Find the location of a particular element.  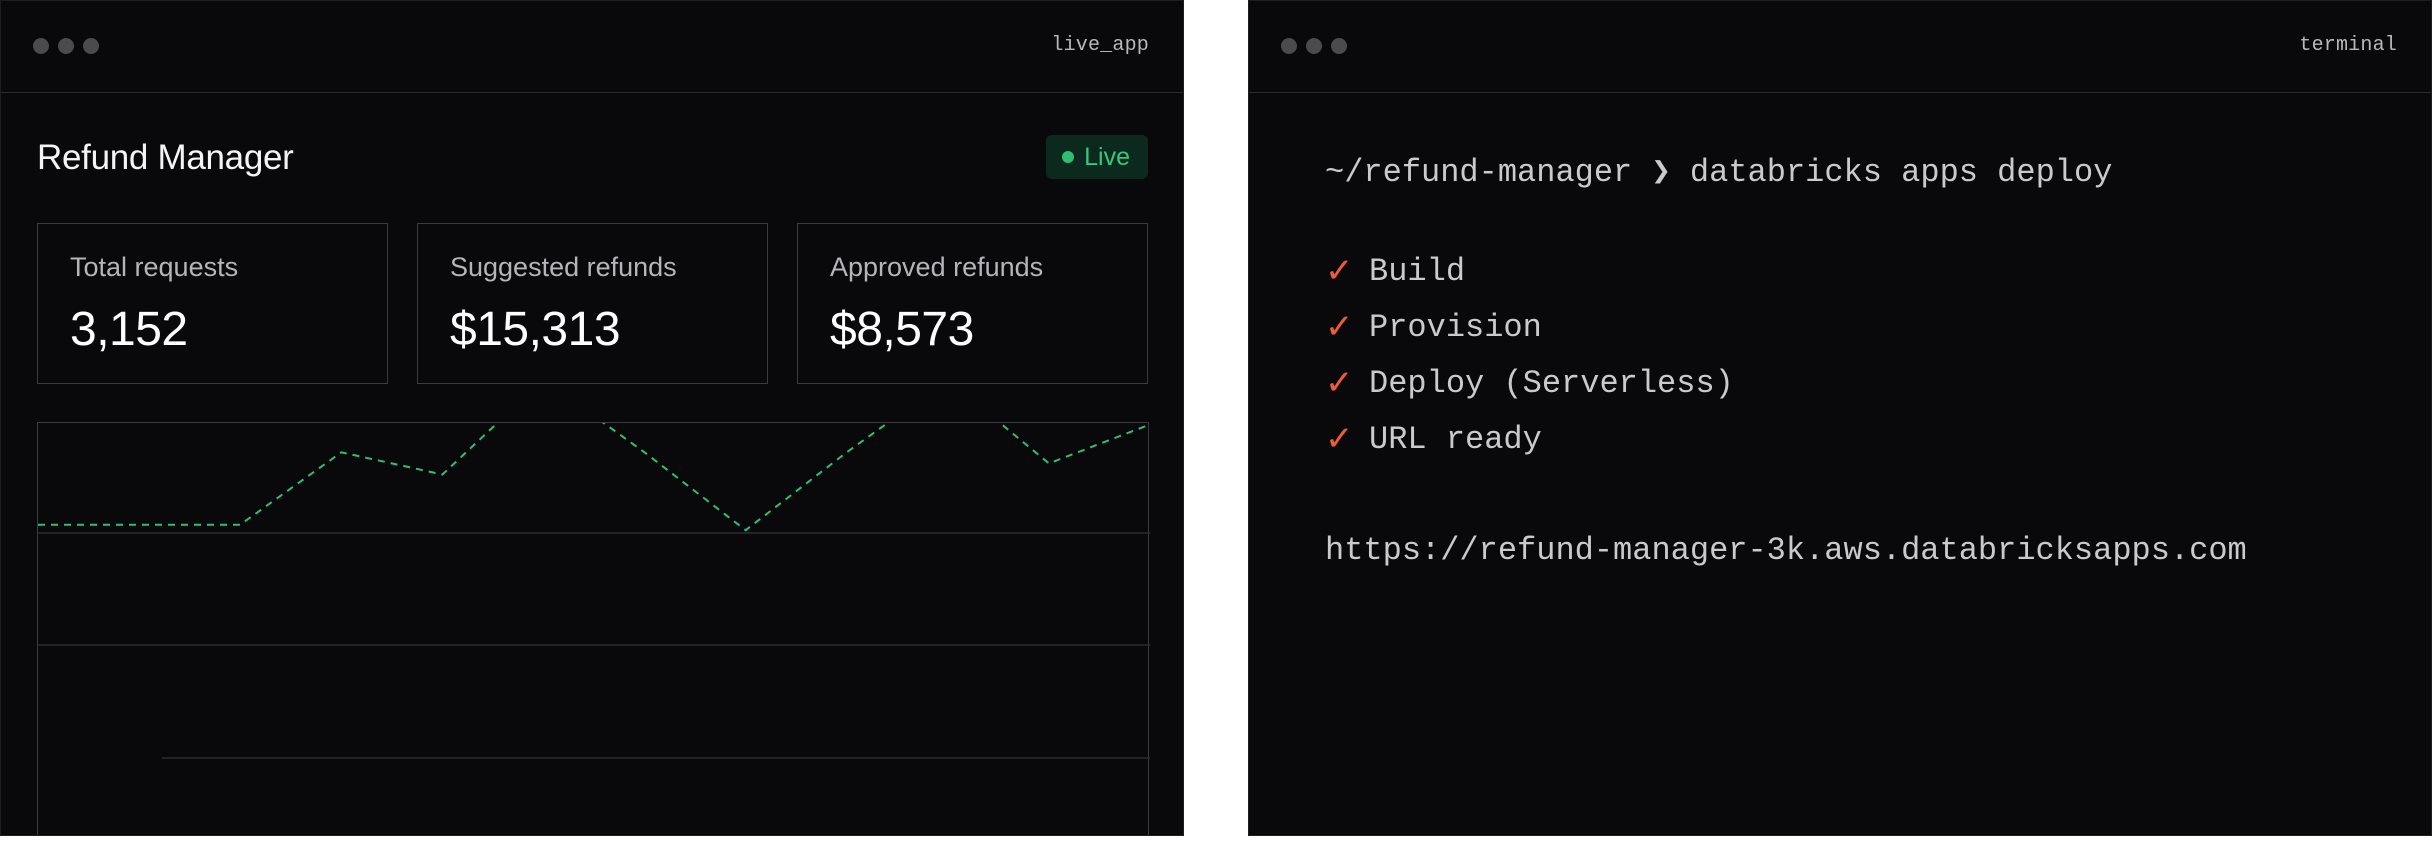

stat-label: Total requests is located at coordinates (154, 267).